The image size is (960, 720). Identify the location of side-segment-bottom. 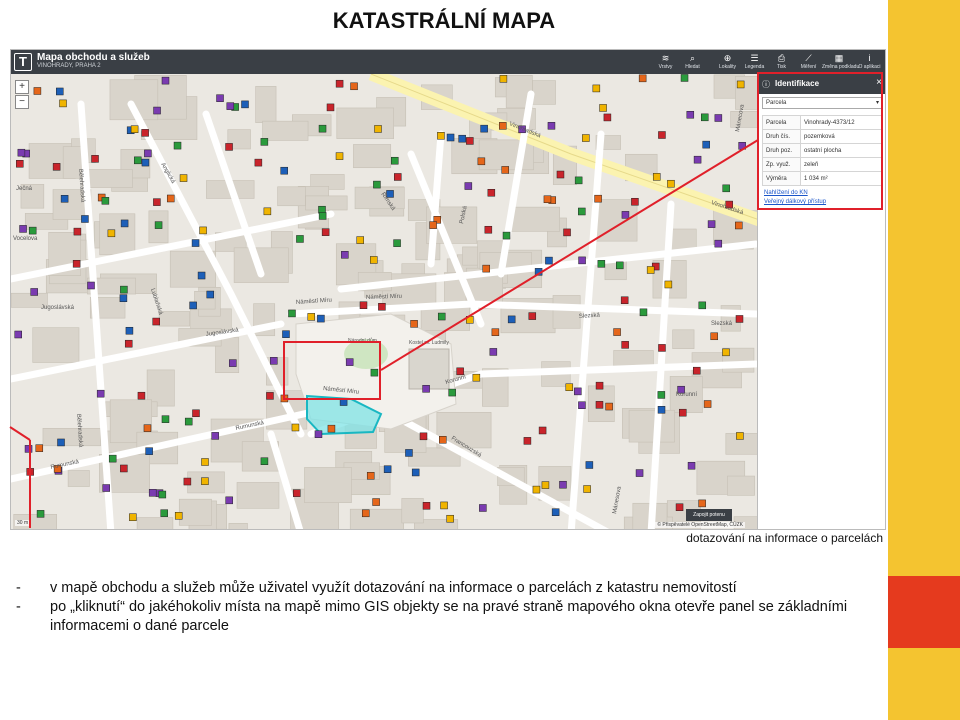
(924, 684).